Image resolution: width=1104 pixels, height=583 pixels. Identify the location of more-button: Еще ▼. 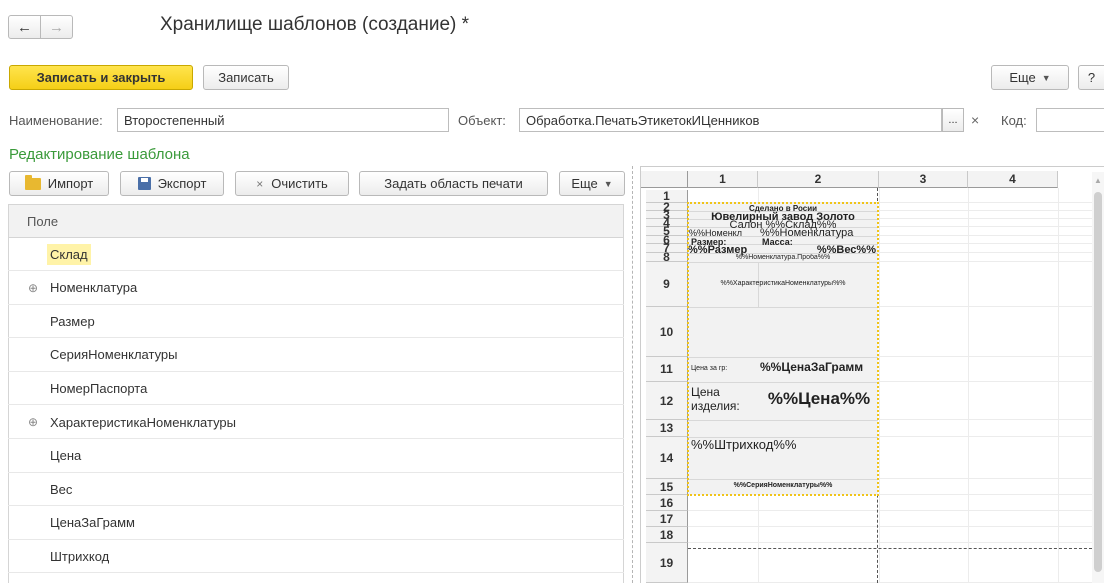
(1030, 77).